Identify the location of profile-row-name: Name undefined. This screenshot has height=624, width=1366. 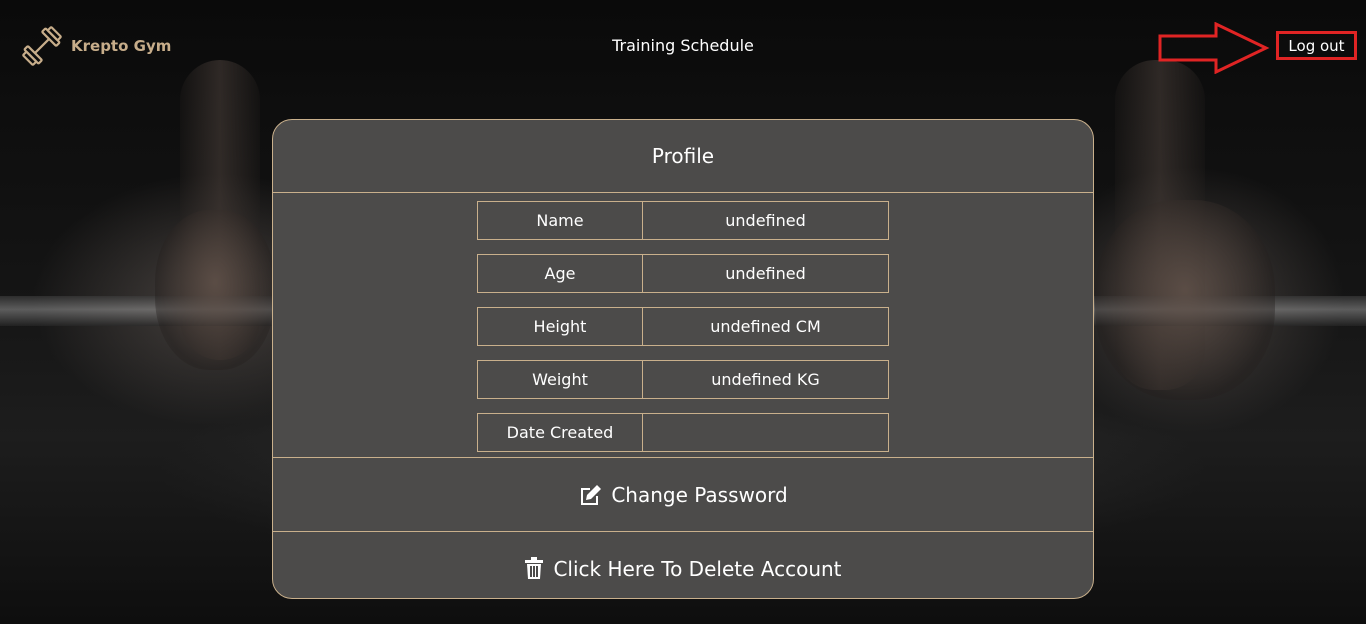
(683, 220).